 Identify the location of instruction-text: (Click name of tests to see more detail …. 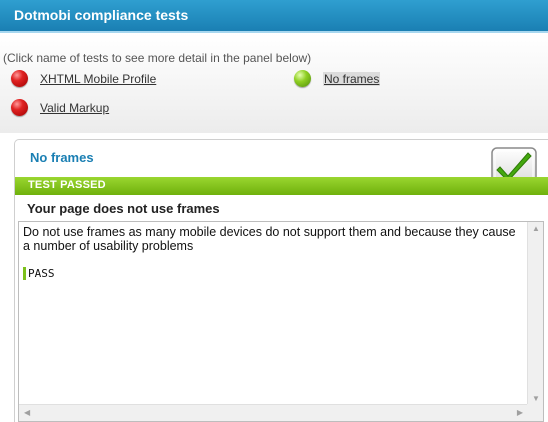
(157, 58).